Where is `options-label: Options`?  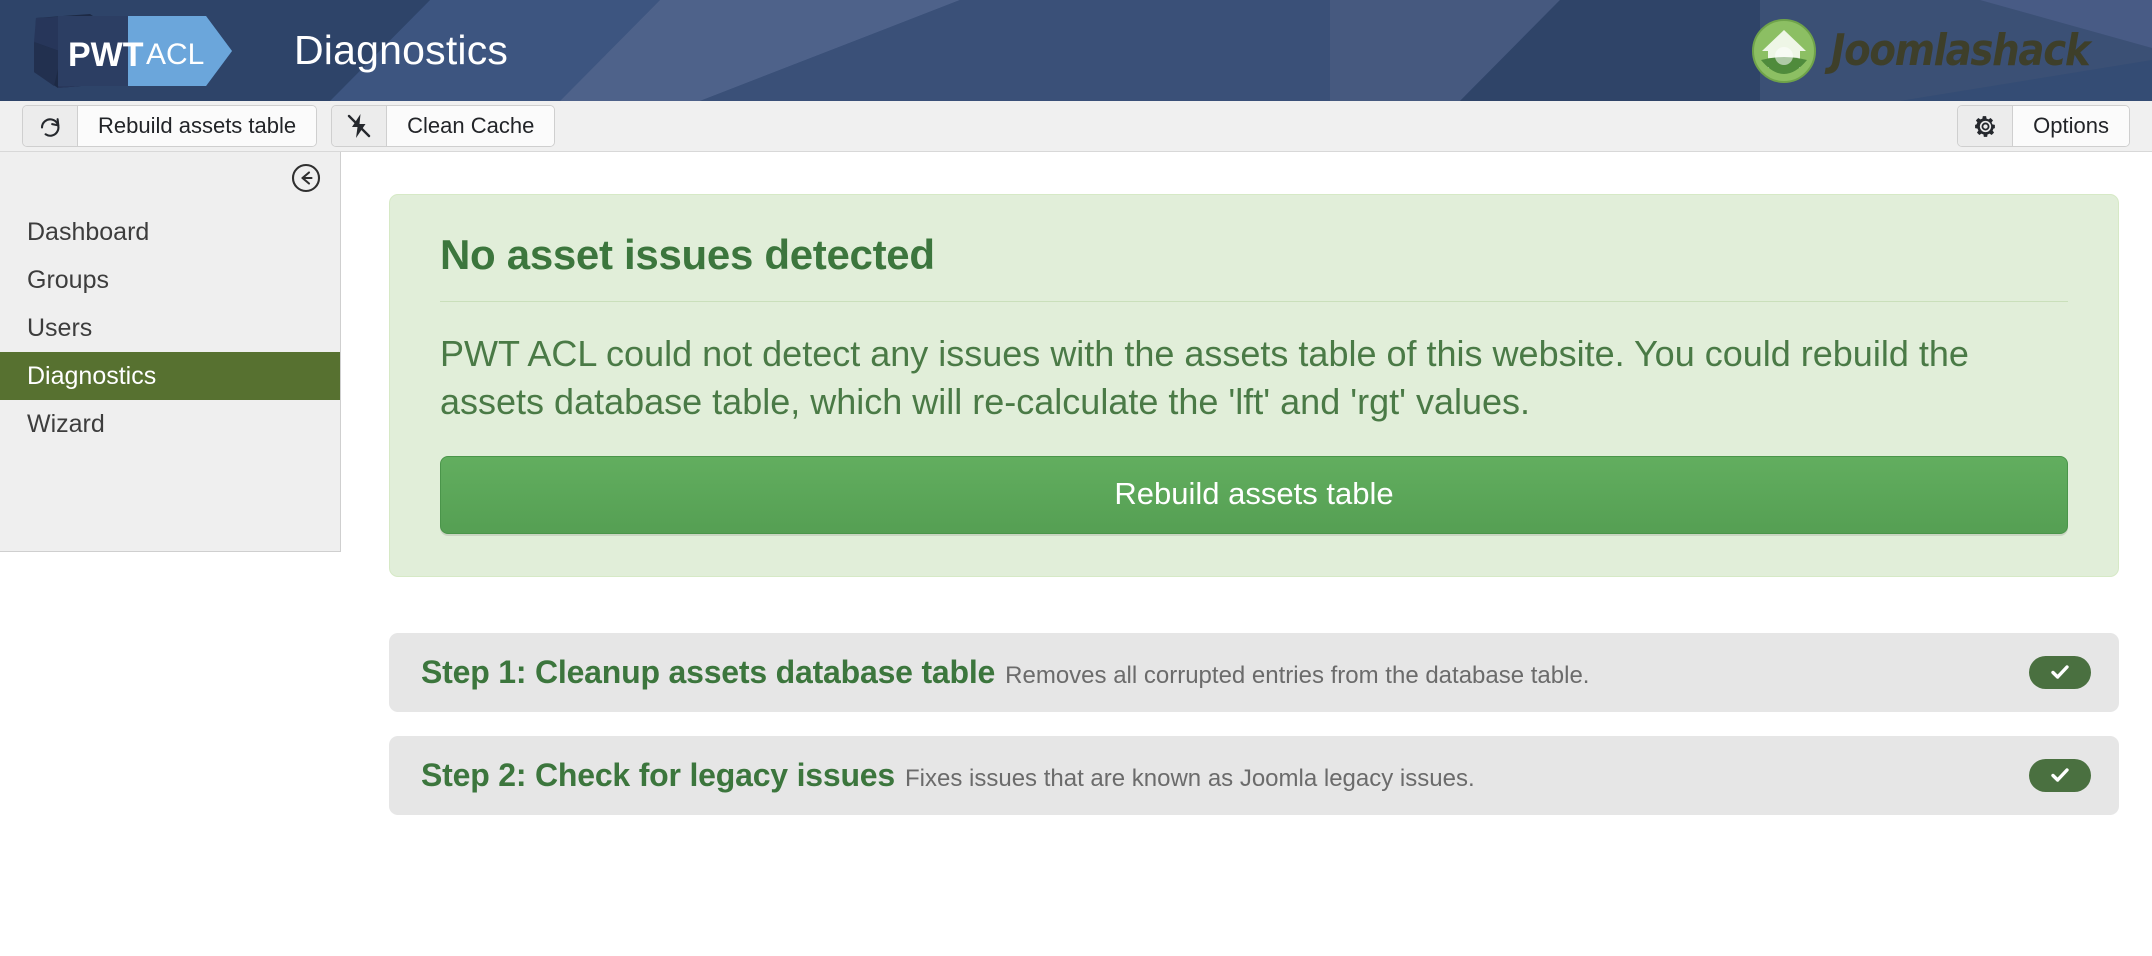 options-label: Options is located at coordinates (2071, 126).